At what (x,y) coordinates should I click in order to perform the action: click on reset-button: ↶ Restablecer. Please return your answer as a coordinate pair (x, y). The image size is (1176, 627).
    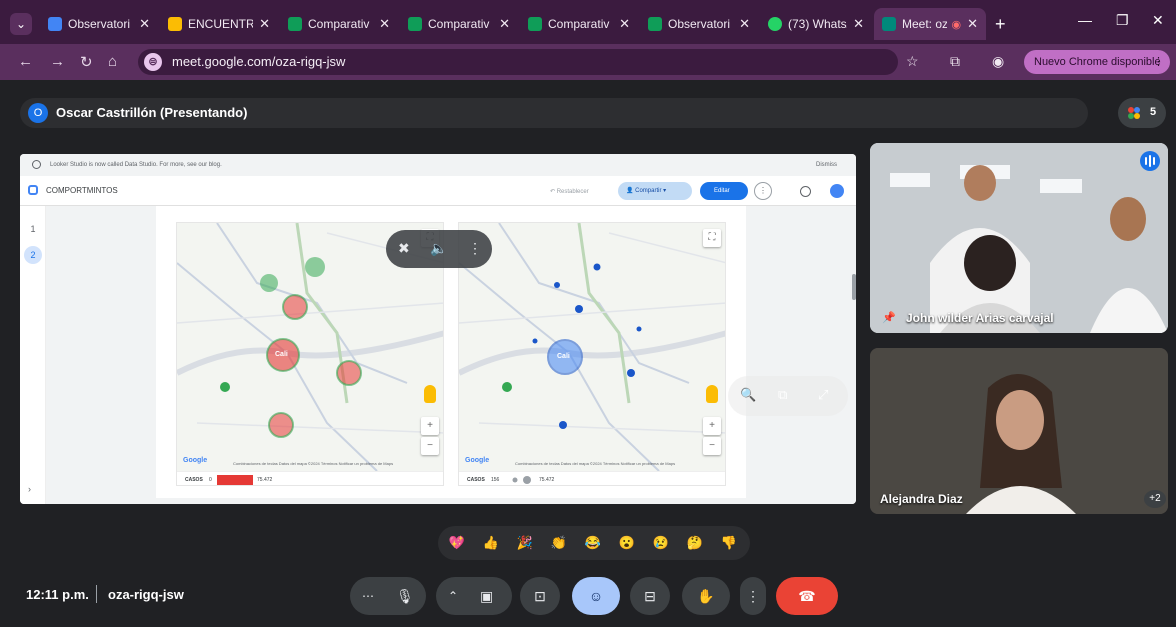
    Looking at the image, I should click on (569, 191).